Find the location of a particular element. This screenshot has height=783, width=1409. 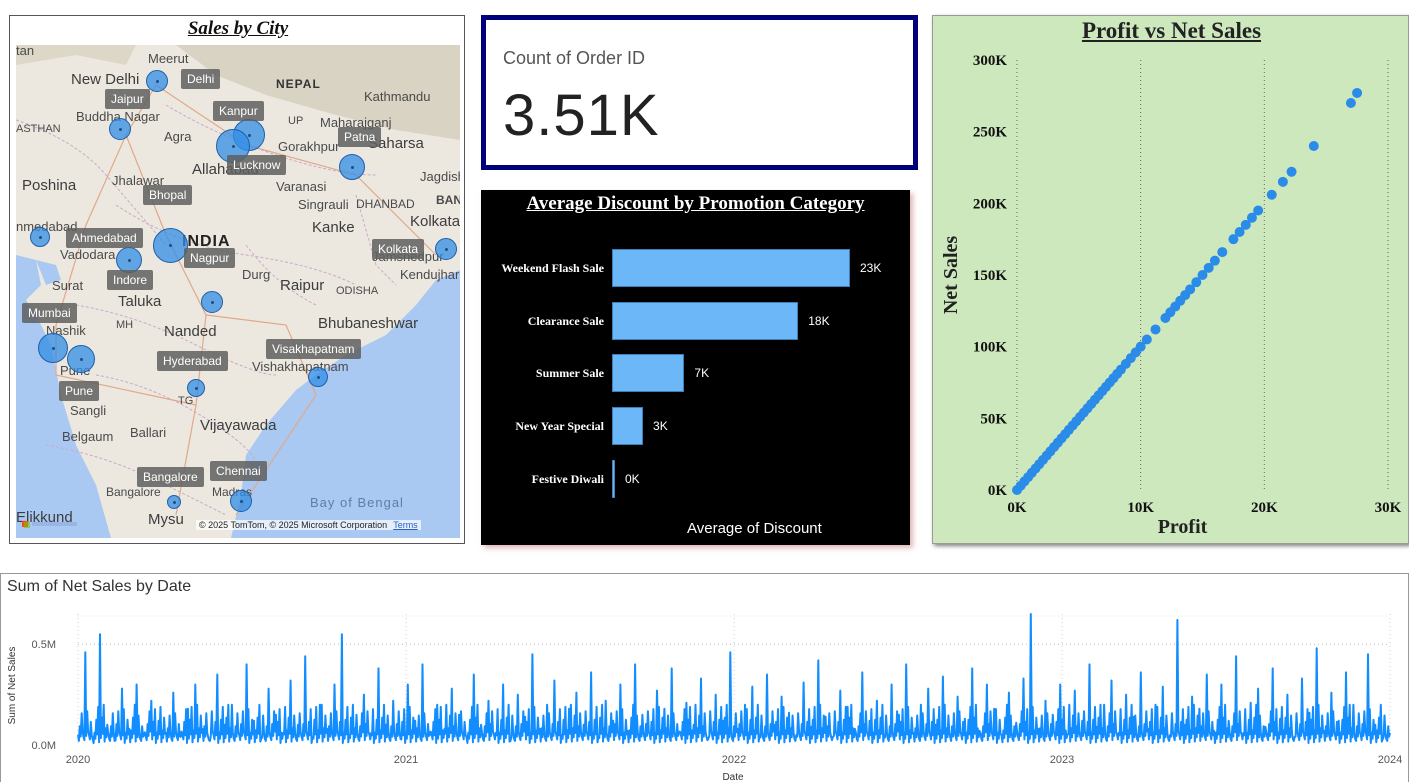

bar-data-label: 7K is located at coordinates (702, 373).